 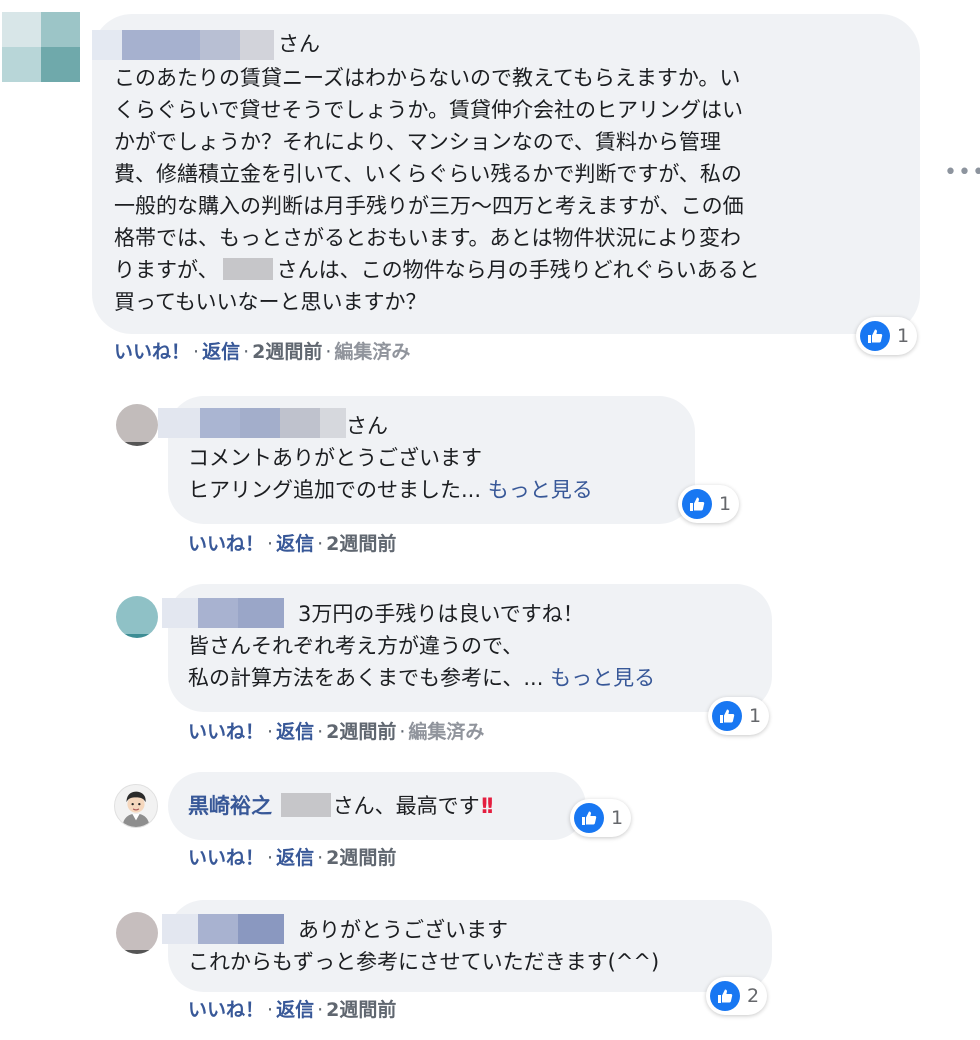 What do you see at coordinates (441, 614) in the screenshot?
I see `comment-text-line: 3万円の手残りは良いですね！` at bounding box center [441, 614].